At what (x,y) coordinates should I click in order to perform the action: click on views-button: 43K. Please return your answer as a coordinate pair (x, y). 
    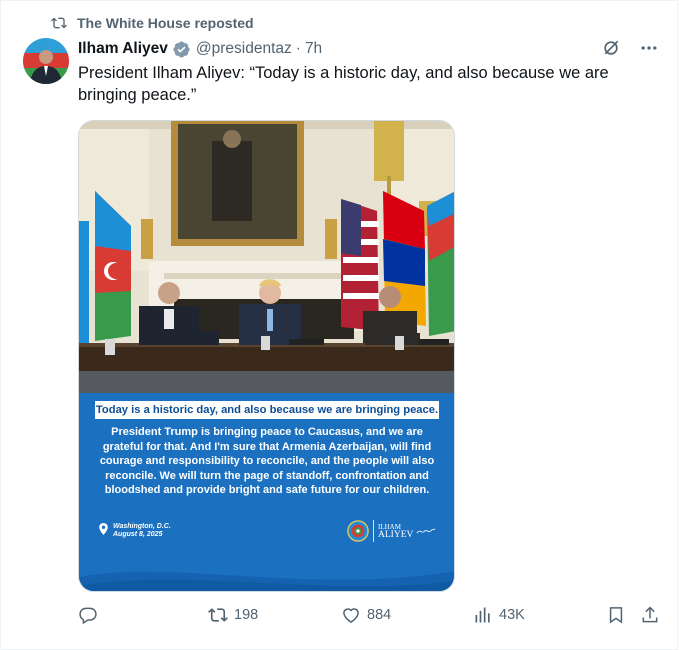
    Looking at the image, I should click on (499, 615).